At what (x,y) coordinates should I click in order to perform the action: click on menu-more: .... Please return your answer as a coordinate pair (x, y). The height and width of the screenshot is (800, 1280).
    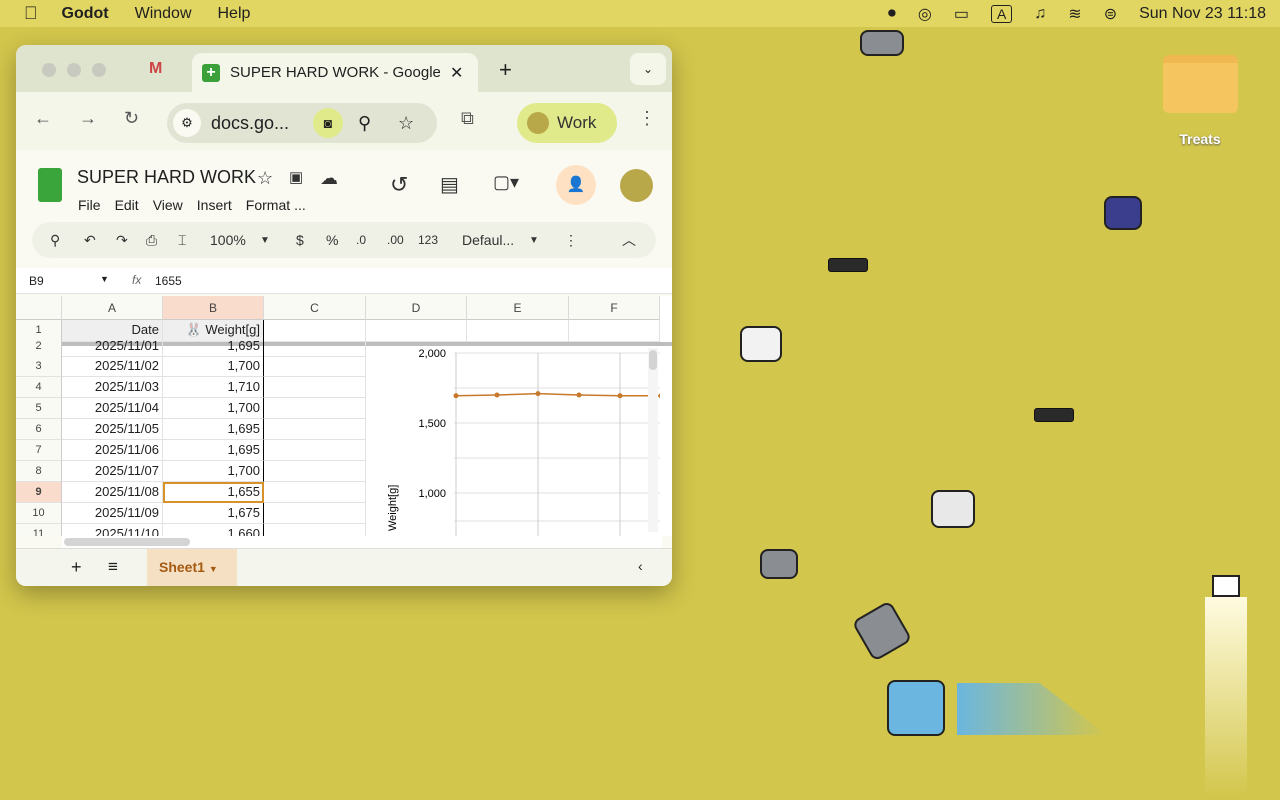
    Looking at the image, I should click on (300, 205).